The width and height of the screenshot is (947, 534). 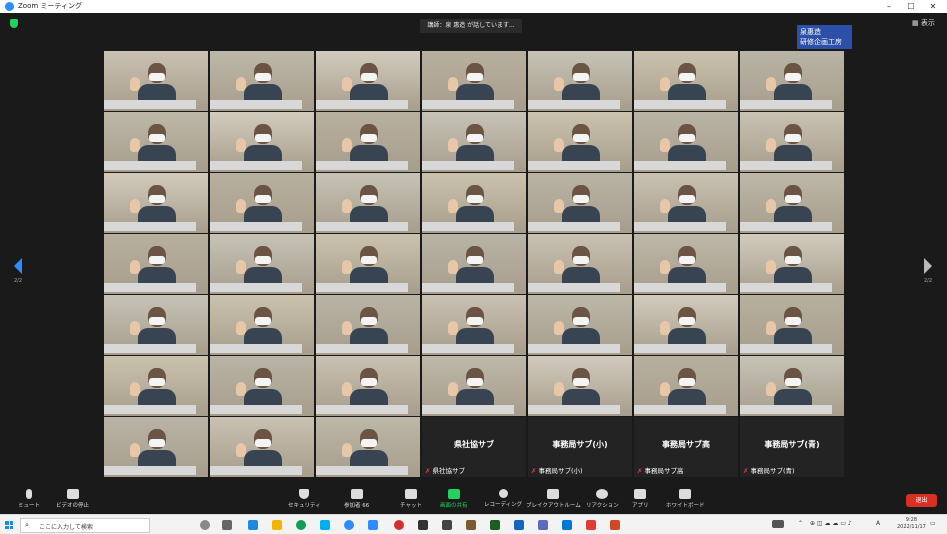 What do you see at coordinates (889, 6) in the screenshot?
I see `minimize-button: –` at bounding box center [889, 6].